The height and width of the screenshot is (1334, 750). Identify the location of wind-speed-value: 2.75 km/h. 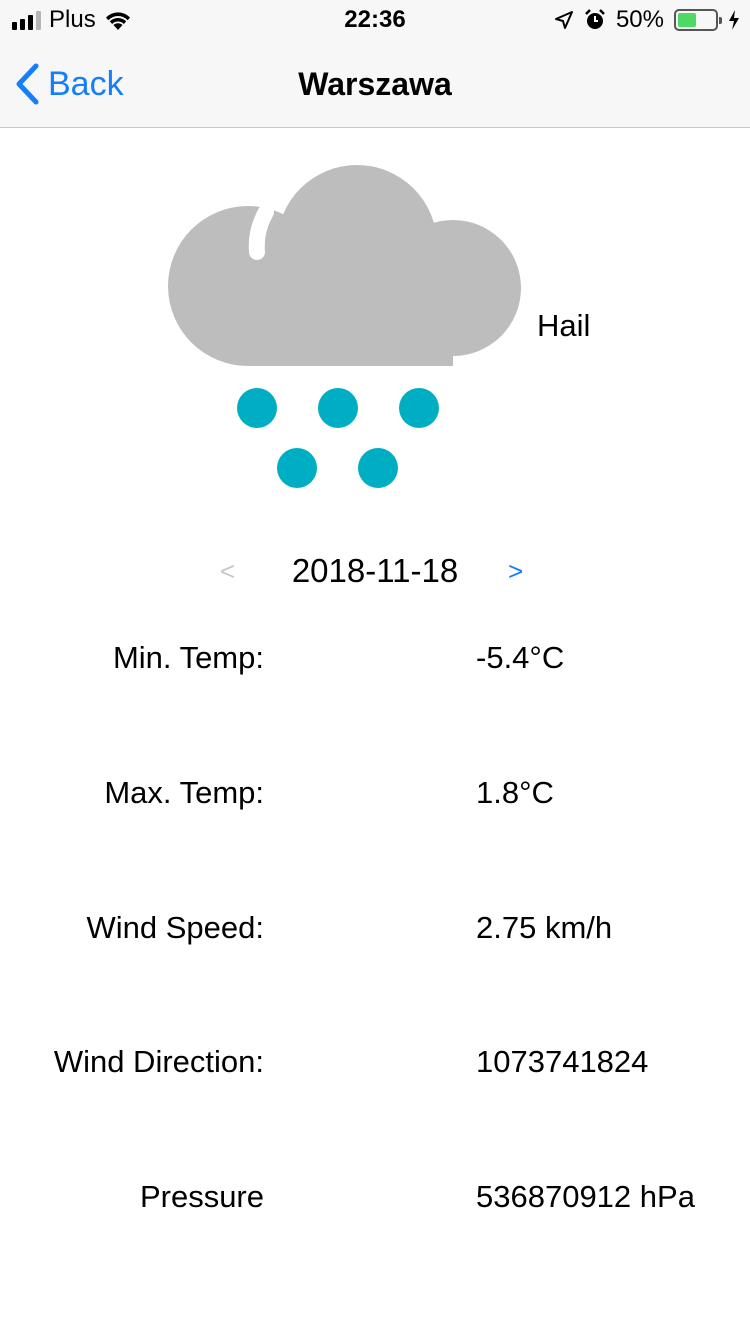
(544, 927).